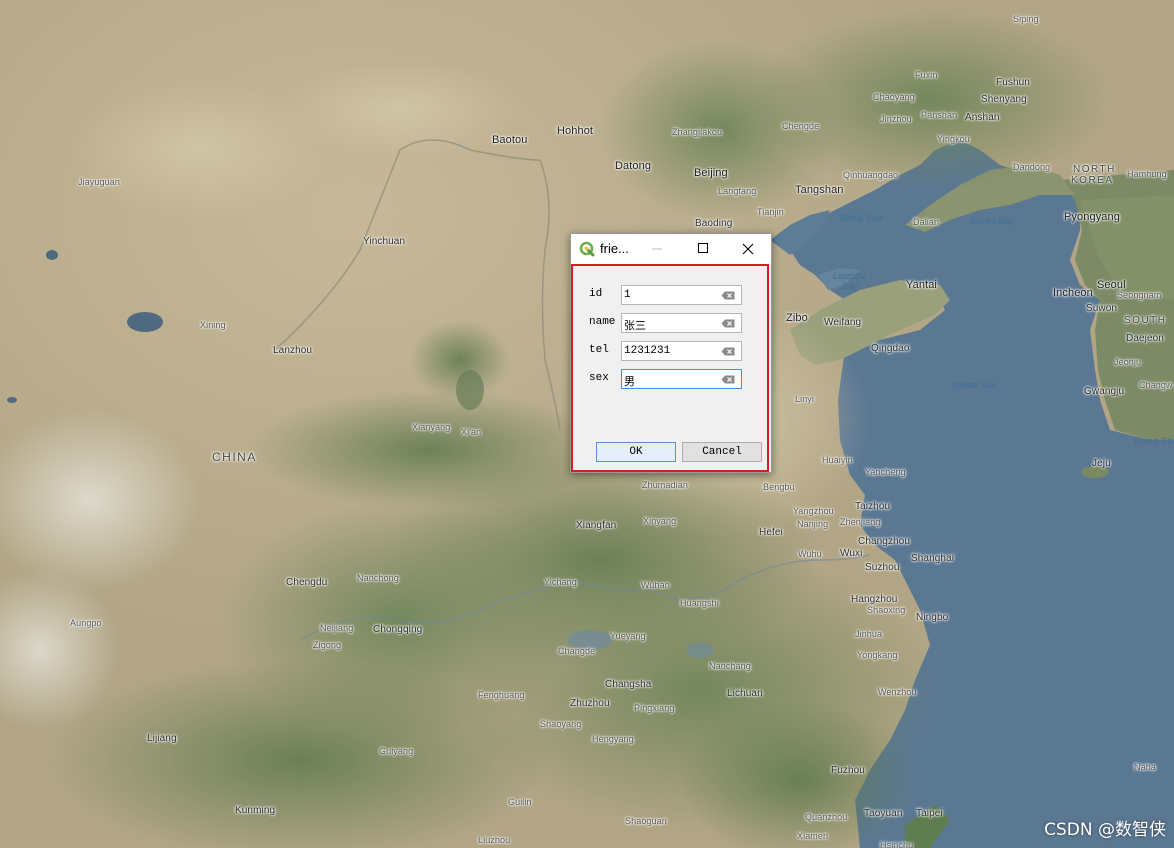  What do you see at coordinates (896, 119) in the screenshot?
I see `map-label: Jinzhou` at bounding box center [896, 119].